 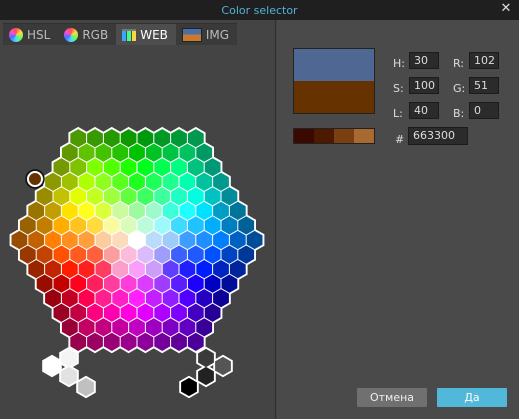 What do you see at coordinates (154, 34) in the screenshot?
I see `tab-web-label: WEB` at bounding box center [154, 34].